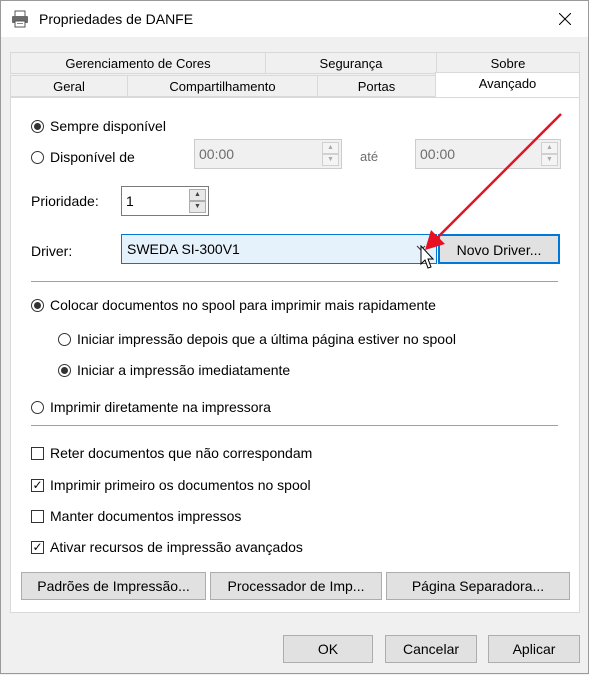 Image resolution: width=589 pixels, height=675 pixels. I want to click on available-from-radio, so click(37, 157).